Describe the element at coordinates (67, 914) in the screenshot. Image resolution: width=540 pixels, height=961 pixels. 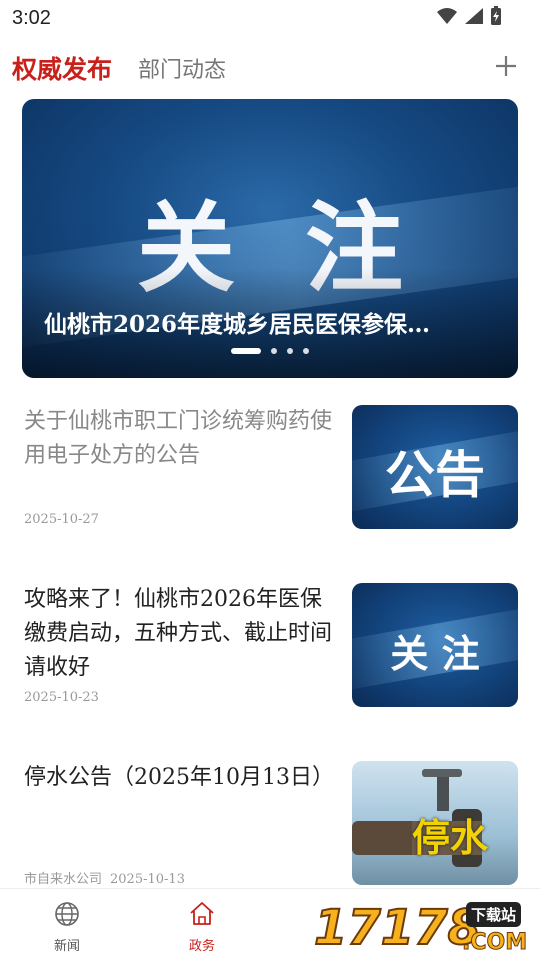
I see `globe-icon` at that location.